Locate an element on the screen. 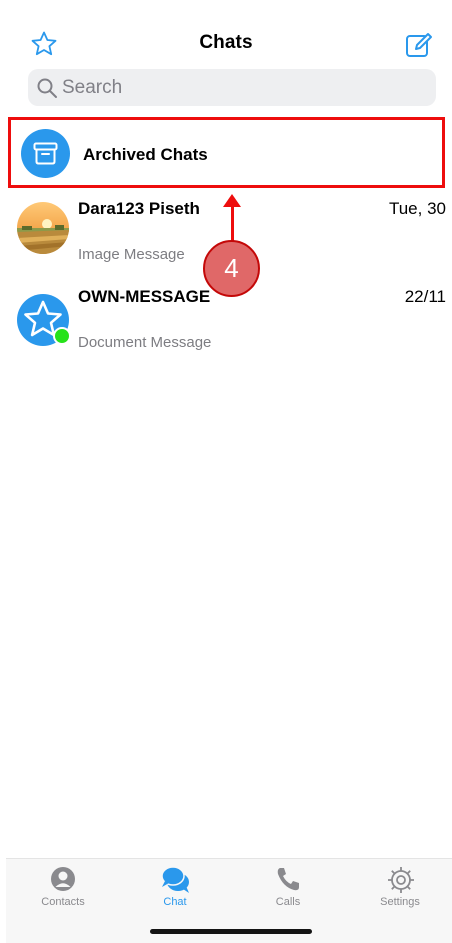  tab-calls: Calls is located at coordinates (288, 889).